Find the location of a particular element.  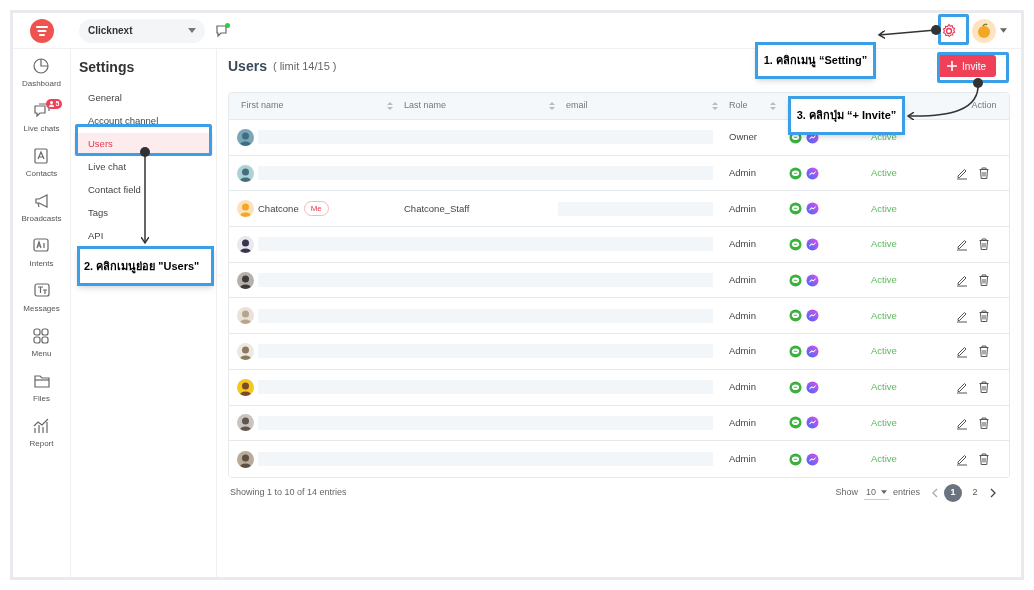

workspace-name: Clicknext is located at coordinates (111, 31).